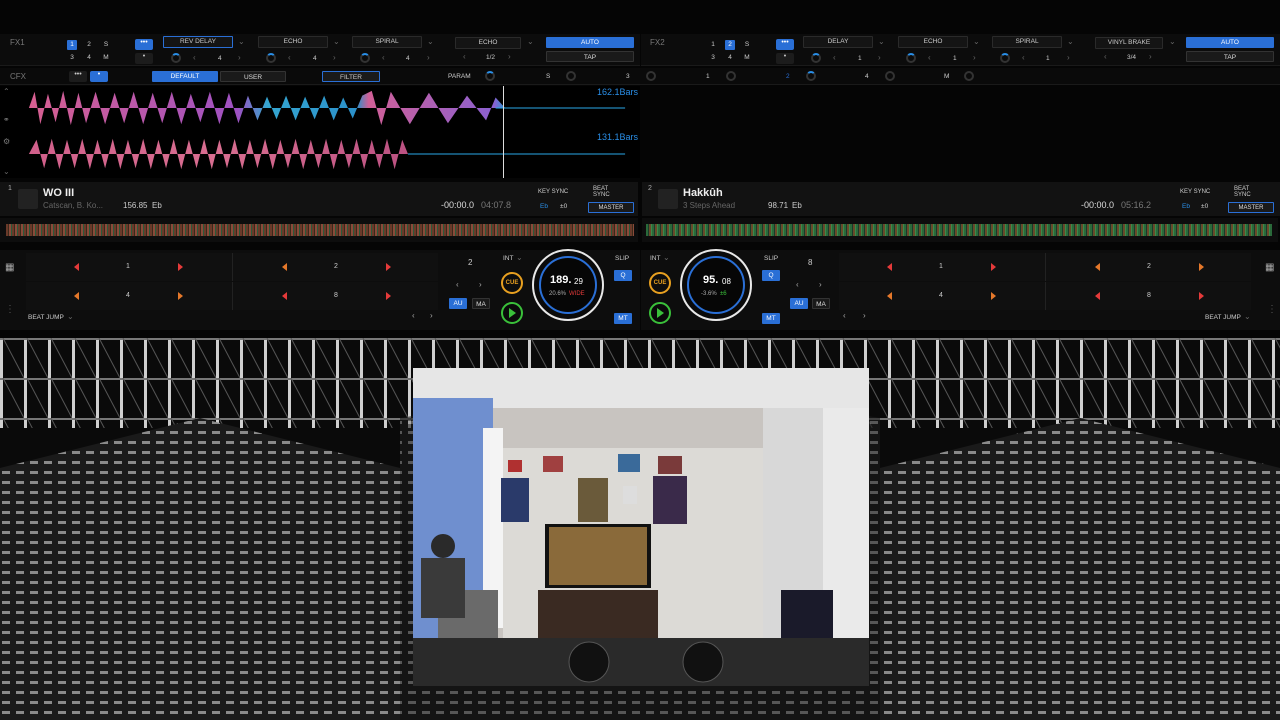 The height and width of the screenshot is (720, 1280). What do you see at coordinates (623, 318) in the screenshot?
I see `deck1-mt-button: MT` at bounding box center [623, 318].